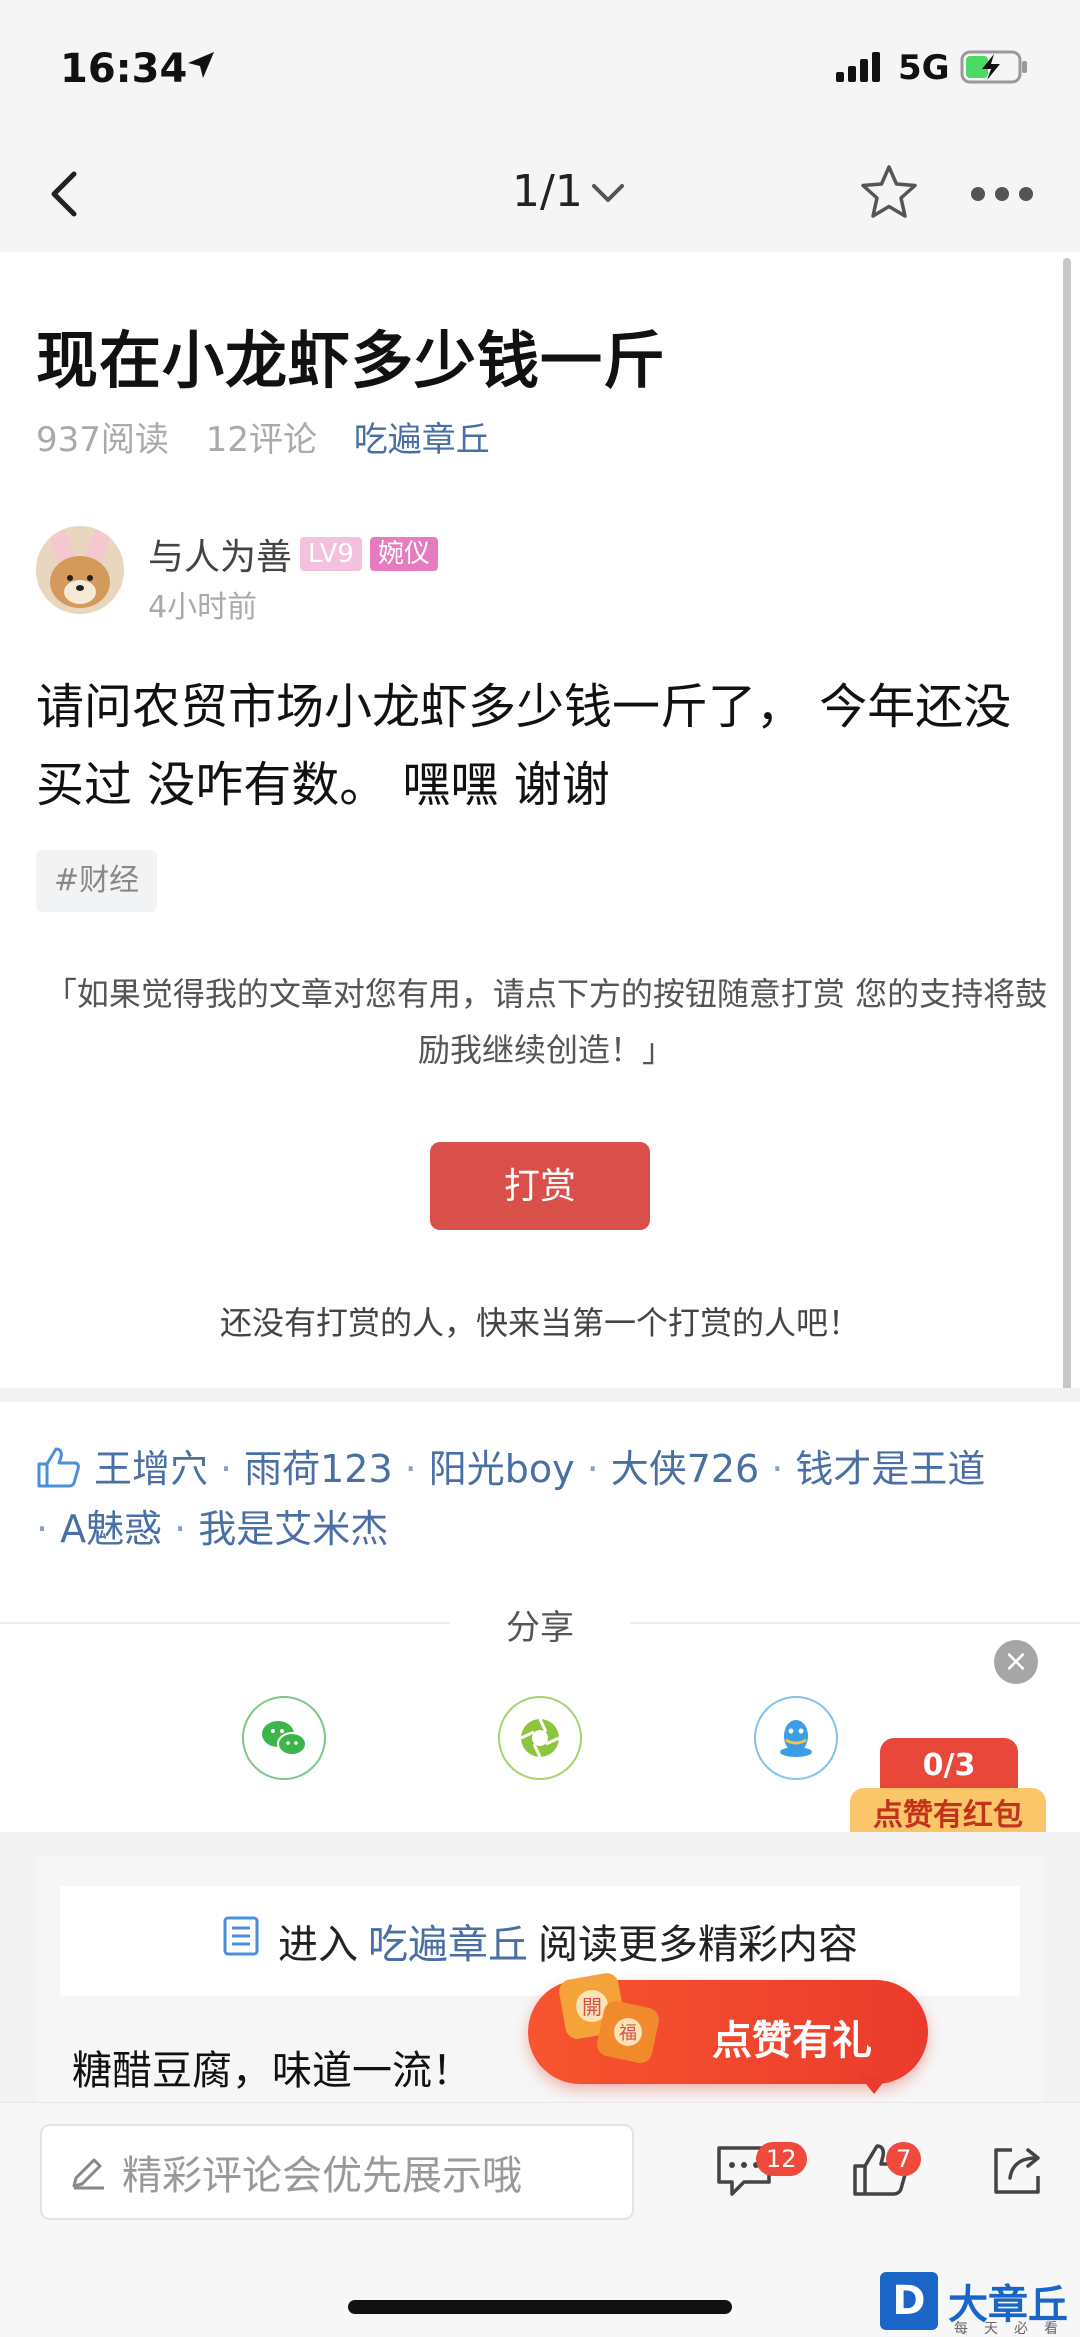 This screenshot has height=2337, width=1080. I want to click on tip-note: 「如果觉得我的文章对您有用，请点下方的按钮随意打赏 您的支持将鼓励我继续创造！」, so click(546, 1022).